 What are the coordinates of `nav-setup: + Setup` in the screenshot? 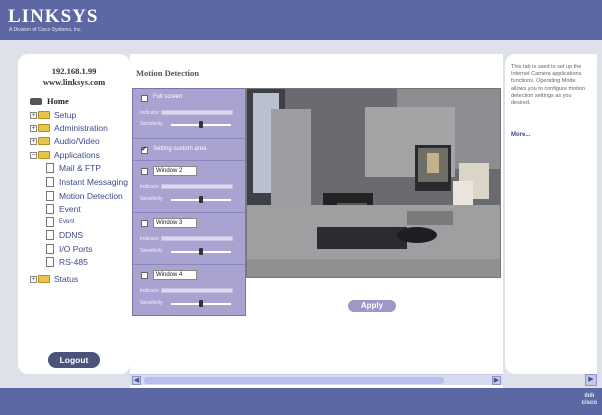 It's located at (53, 115).